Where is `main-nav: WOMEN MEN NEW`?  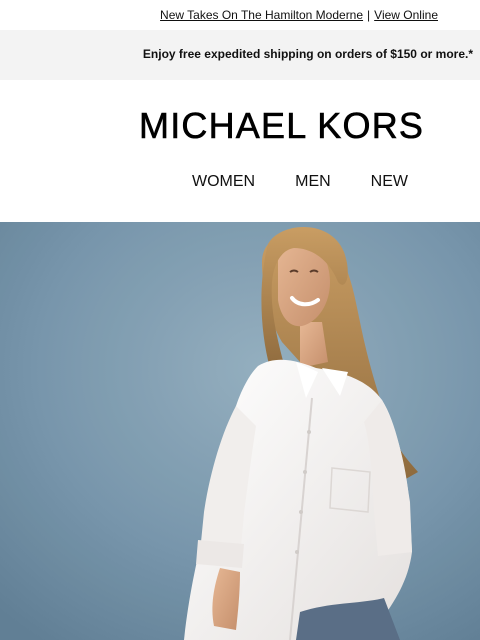
main-nav: WOMEN MEN NEW is located at coordinates (300, 182).